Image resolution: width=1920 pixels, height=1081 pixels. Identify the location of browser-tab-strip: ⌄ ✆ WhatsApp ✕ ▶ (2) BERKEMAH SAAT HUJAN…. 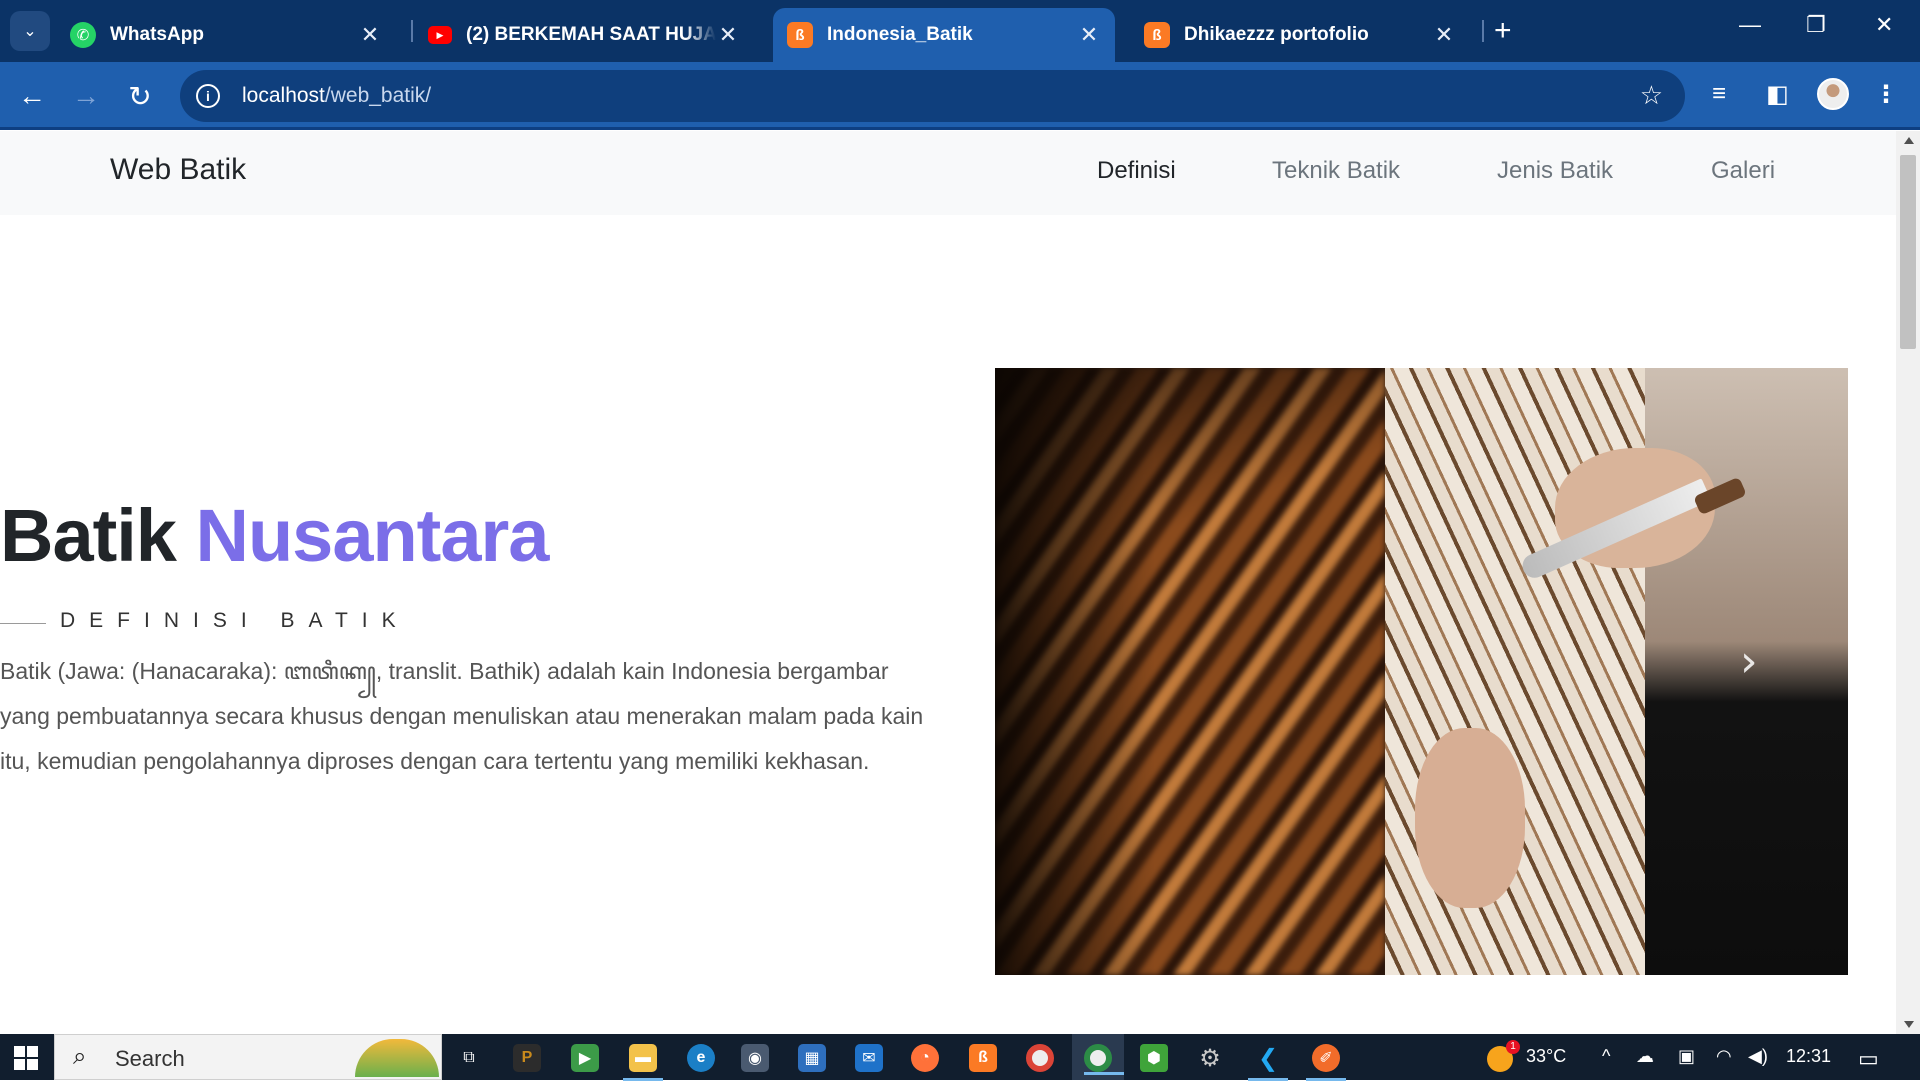
(960, 31).